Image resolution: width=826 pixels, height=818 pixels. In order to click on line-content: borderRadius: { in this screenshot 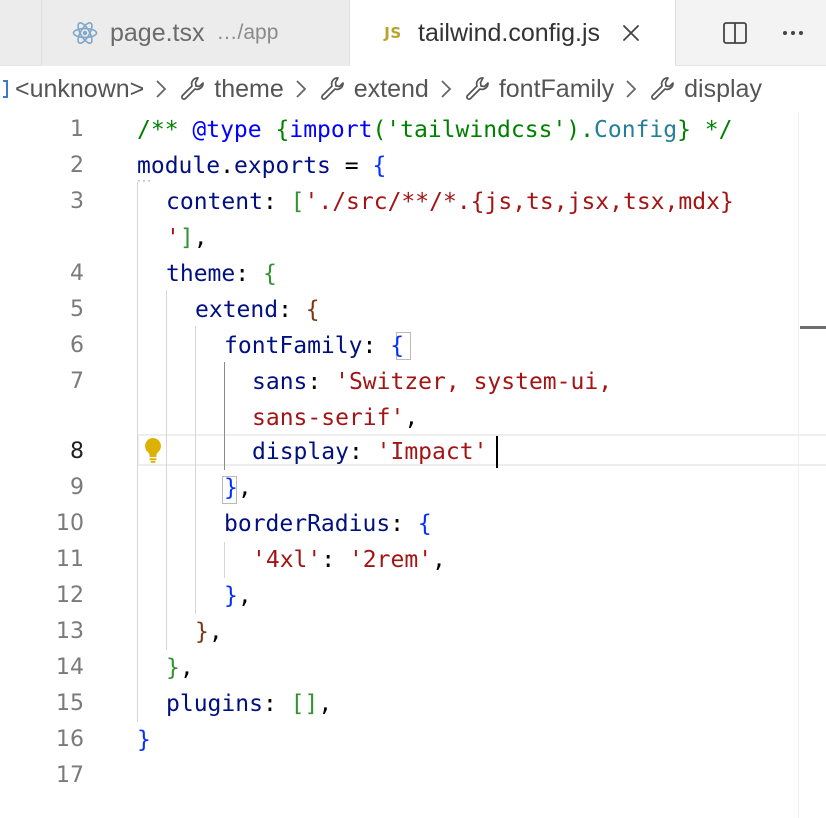, I will do `click(328, 524)`.